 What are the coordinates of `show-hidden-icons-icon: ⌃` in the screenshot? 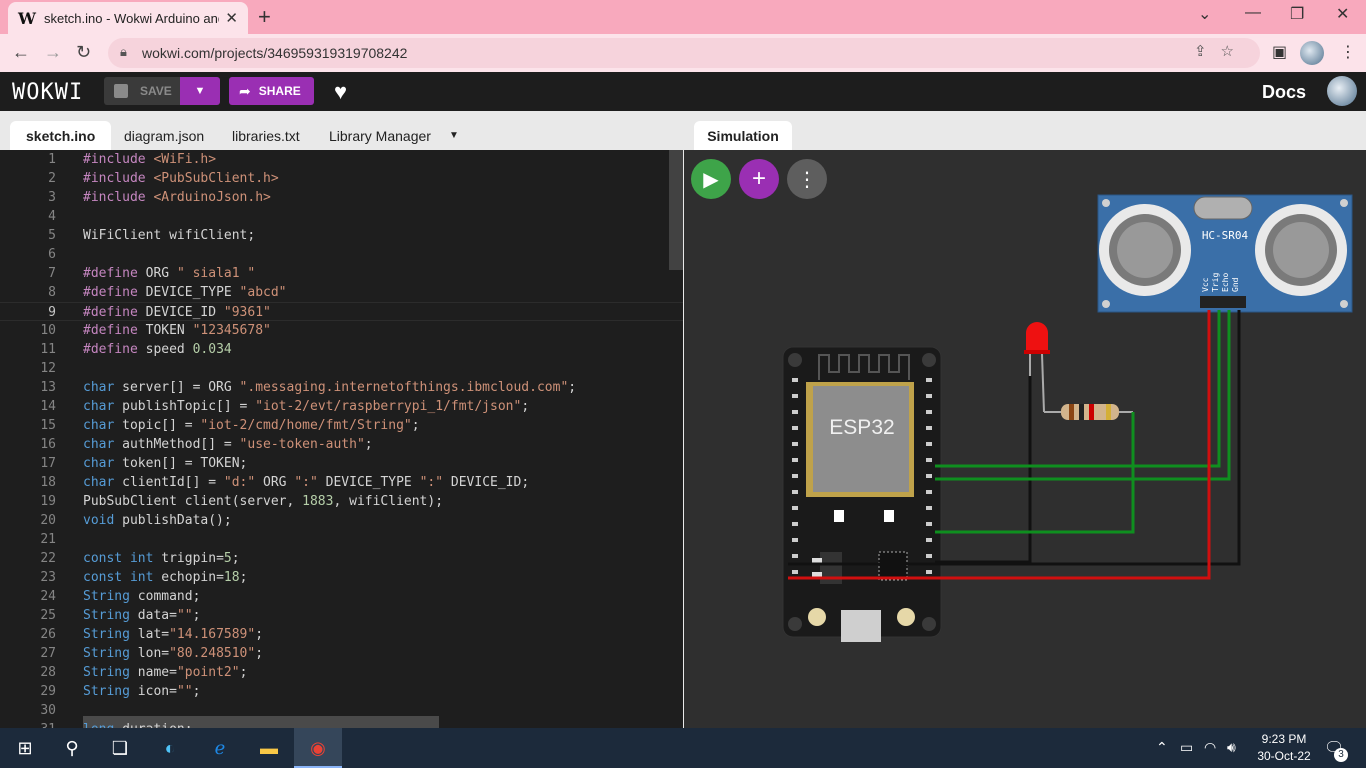 It's located at (1162, 747).